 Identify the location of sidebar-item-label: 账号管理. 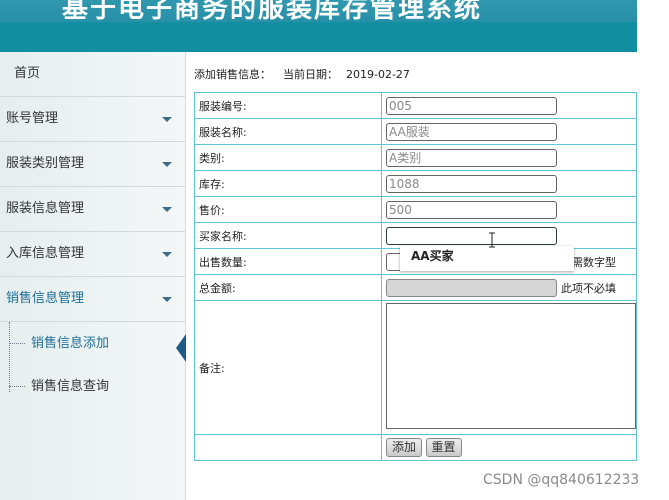
(32, 118).